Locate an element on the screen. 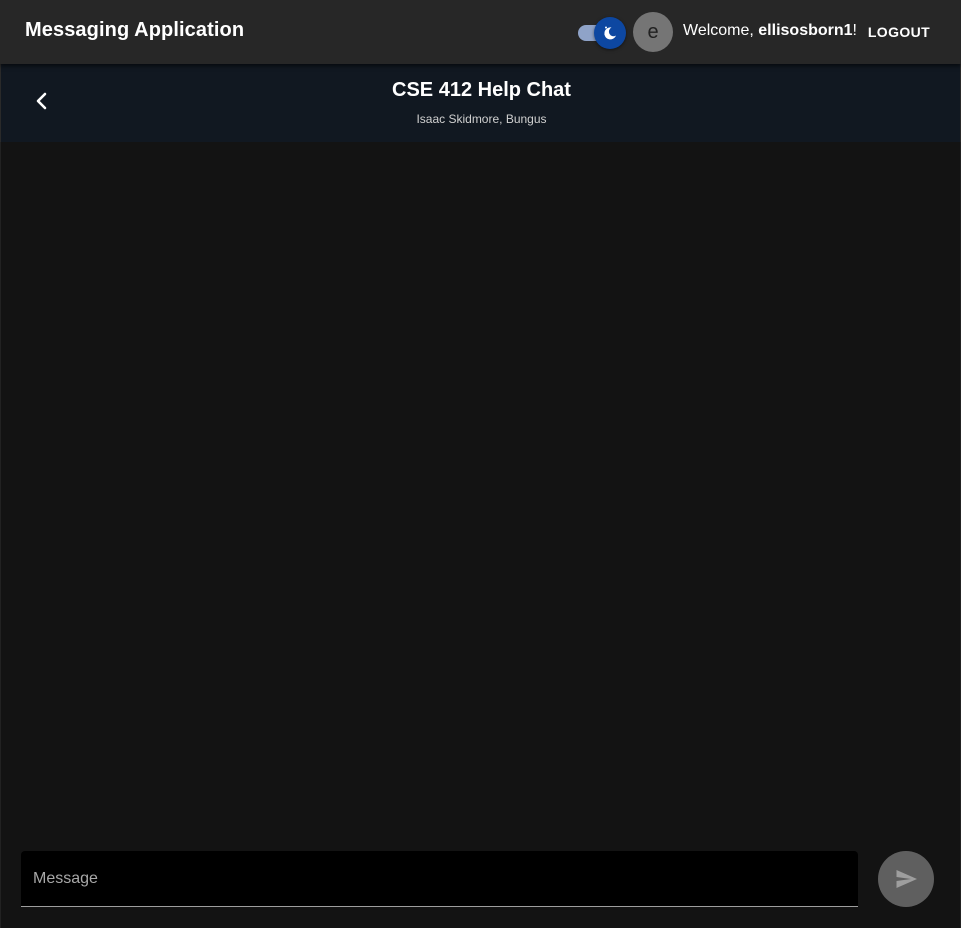 Image resolution: width=961 pixels, height=928 pixels. theme-toggle-thumb is located at coordinates (610, 33).